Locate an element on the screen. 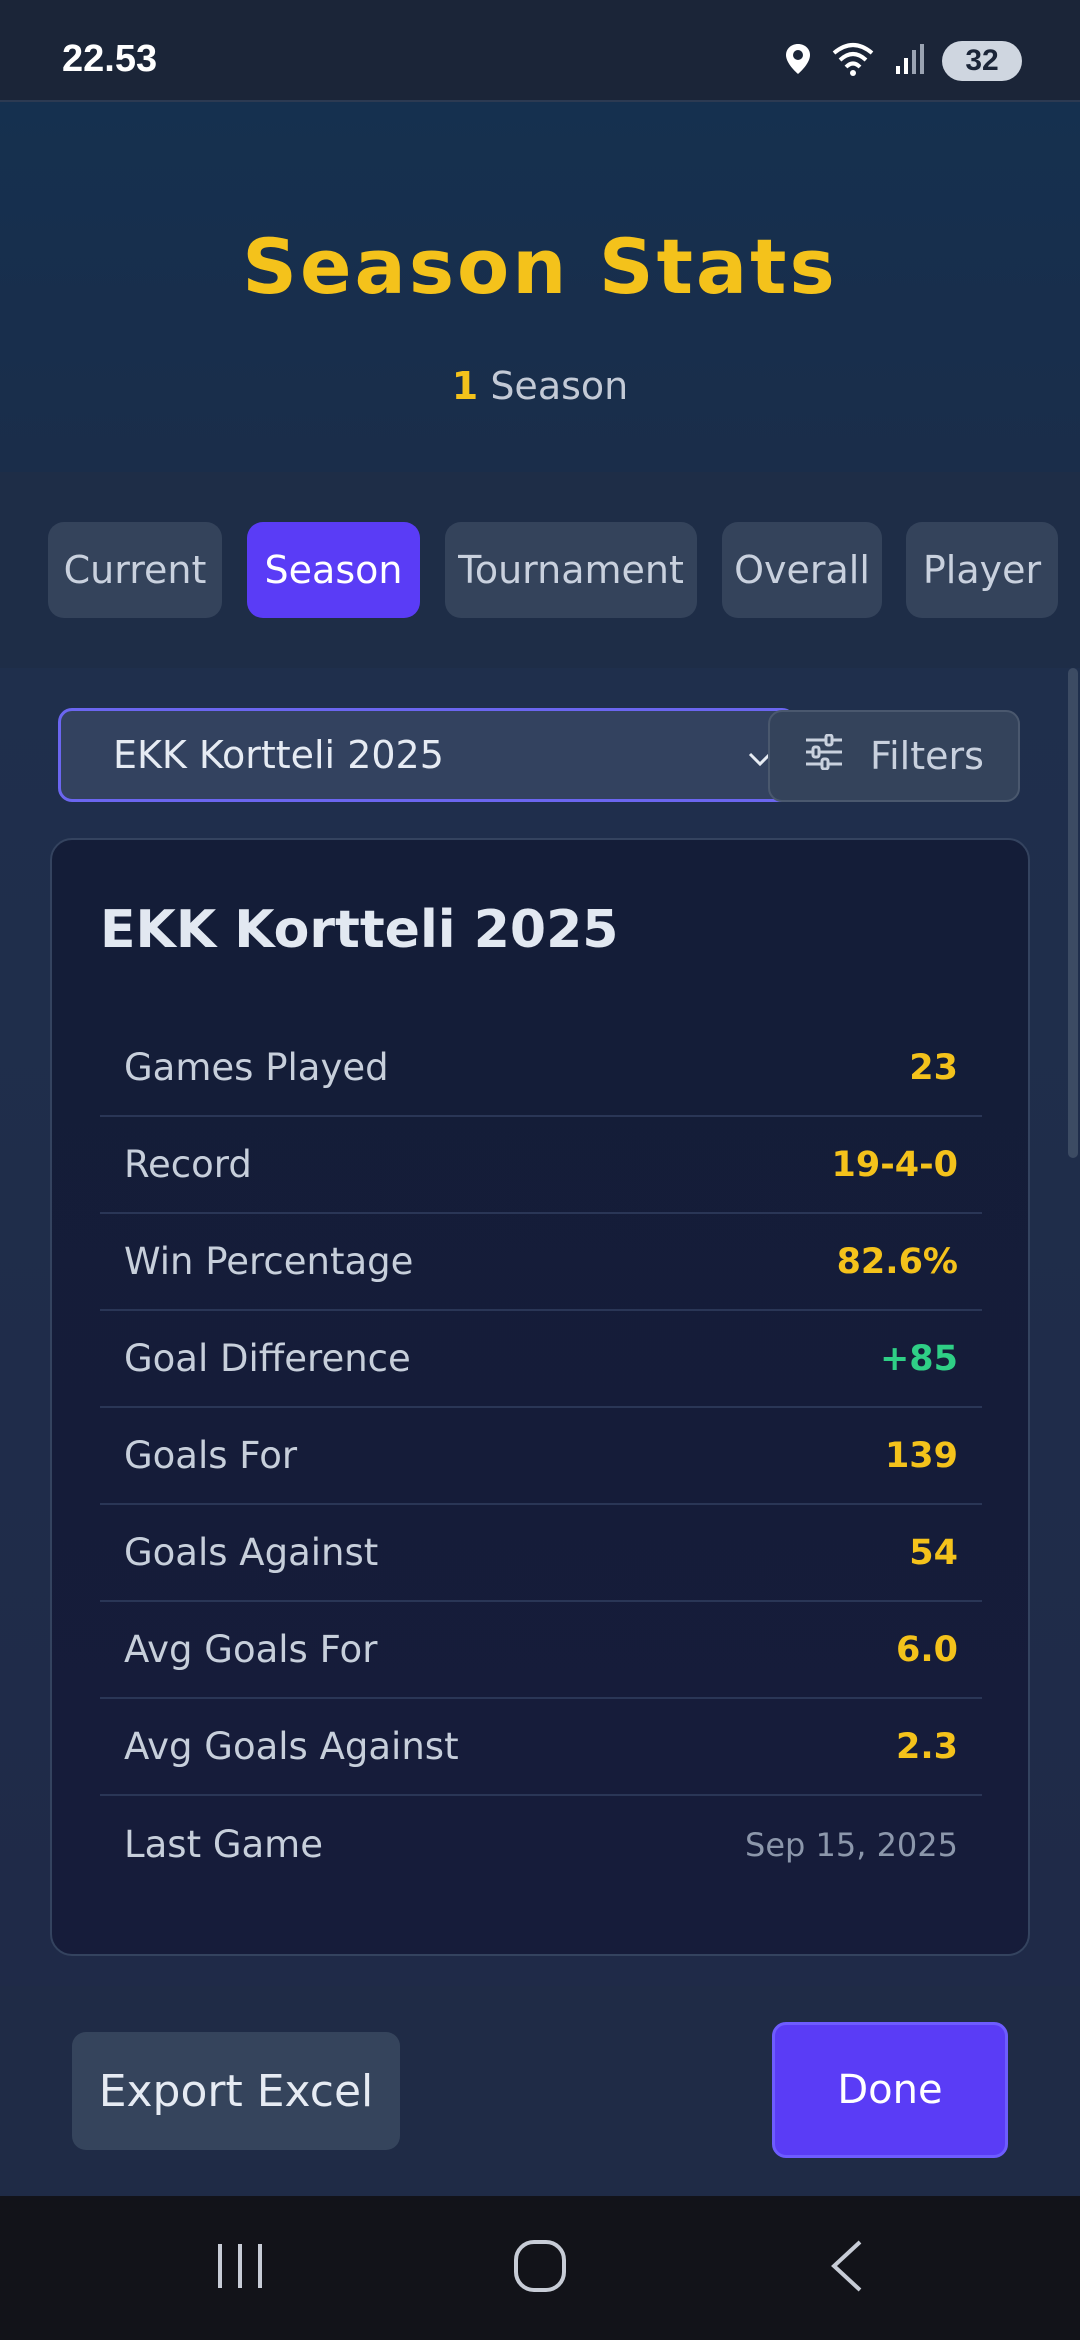 The image size is (1080, 2340). stat-row-games-played: Games Played 23 is located at coordinates (541, 1068).